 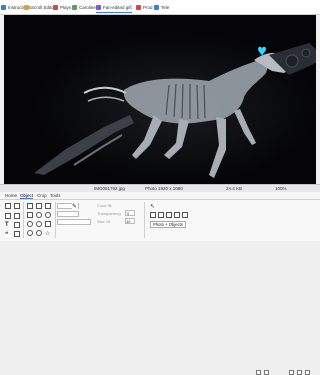 What do you see at coordinates (87, 7) in the screenshot?
I see `tab-label: Caroline` at bounding box center [87, 7].